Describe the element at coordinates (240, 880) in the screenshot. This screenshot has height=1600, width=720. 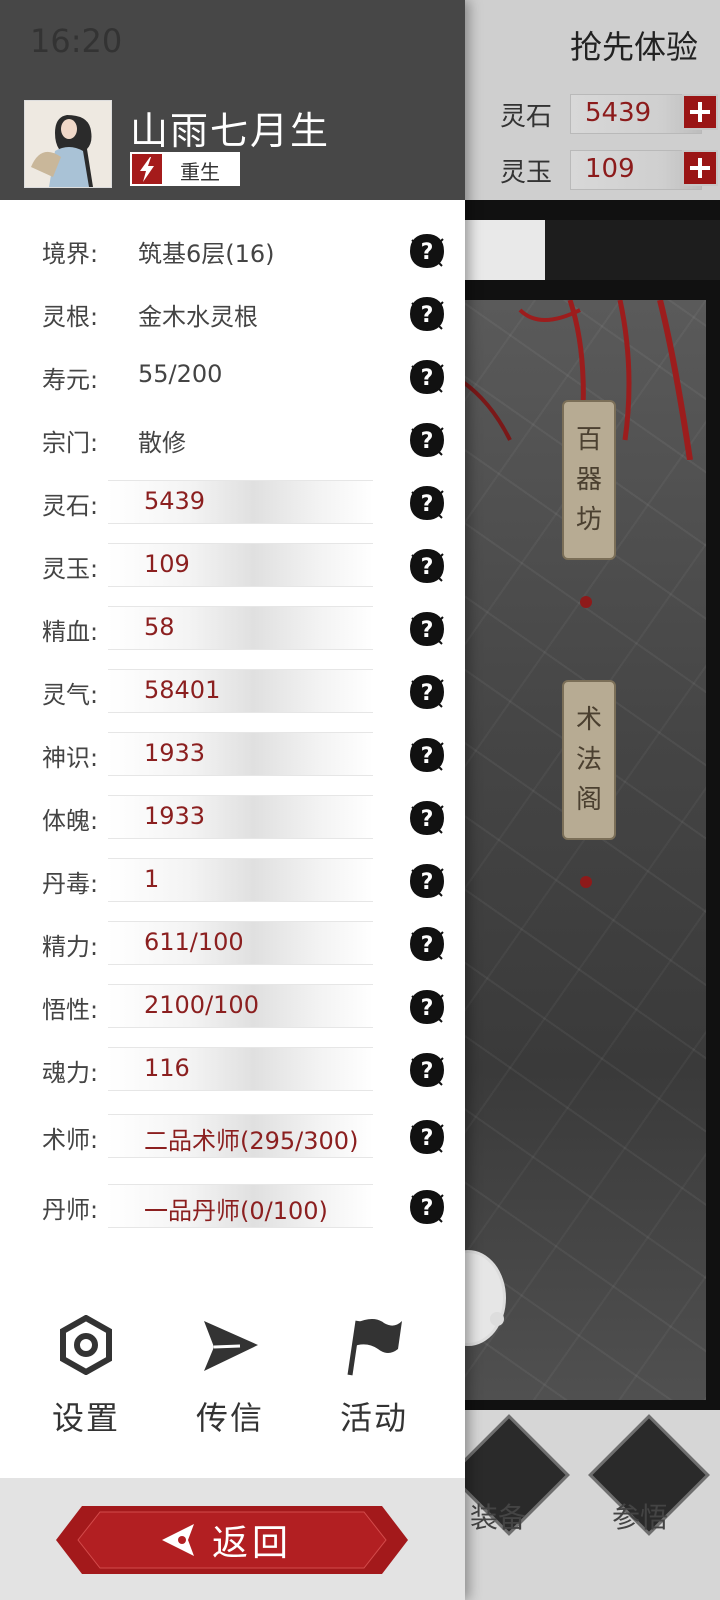
I see `stat-value-bar: 1` at that location.